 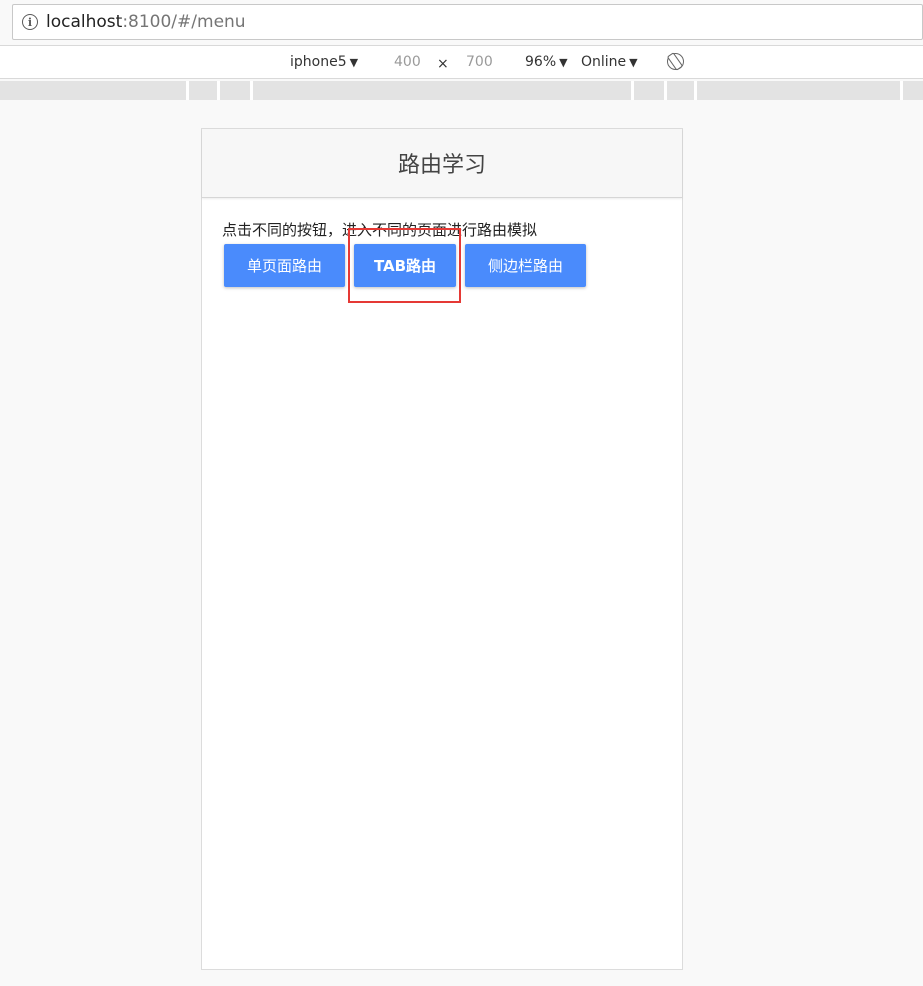 I want to click on app-header: 路由学习, so click(x=442, y=163).